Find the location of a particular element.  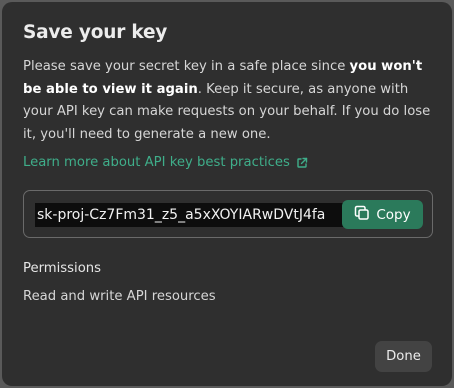

done-button-label: Done is located at coordinates (403, 356).